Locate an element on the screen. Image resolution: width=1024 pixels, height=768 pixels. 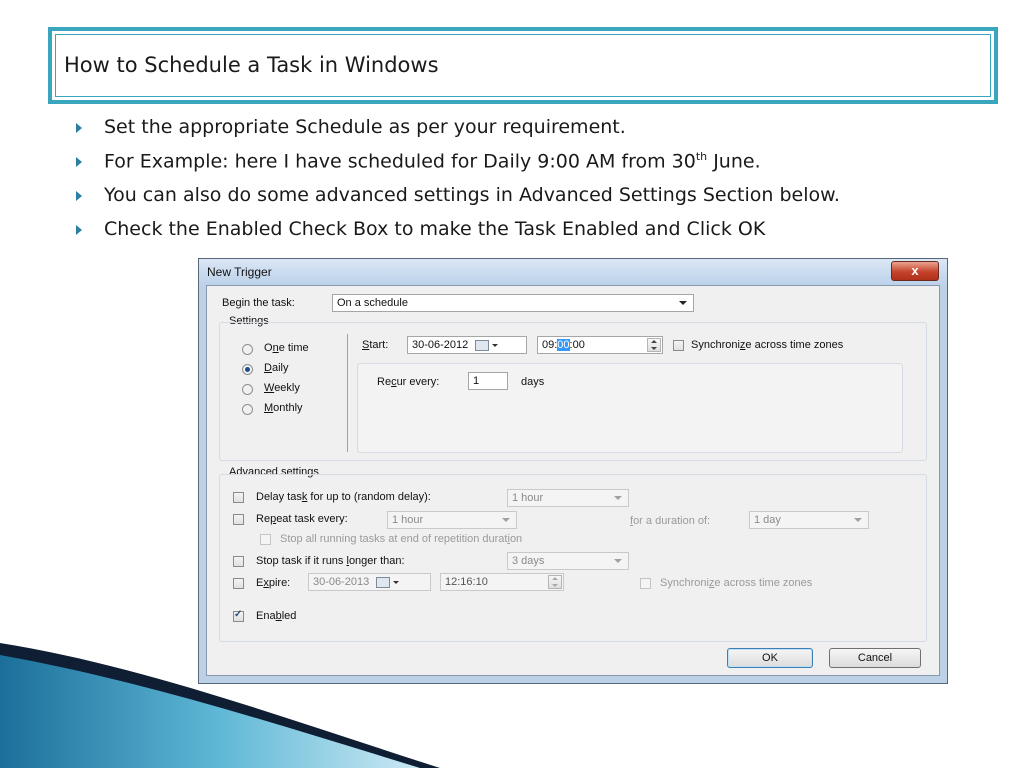
start-time-field: 09:00:00 is located at coordinates (600, 345).